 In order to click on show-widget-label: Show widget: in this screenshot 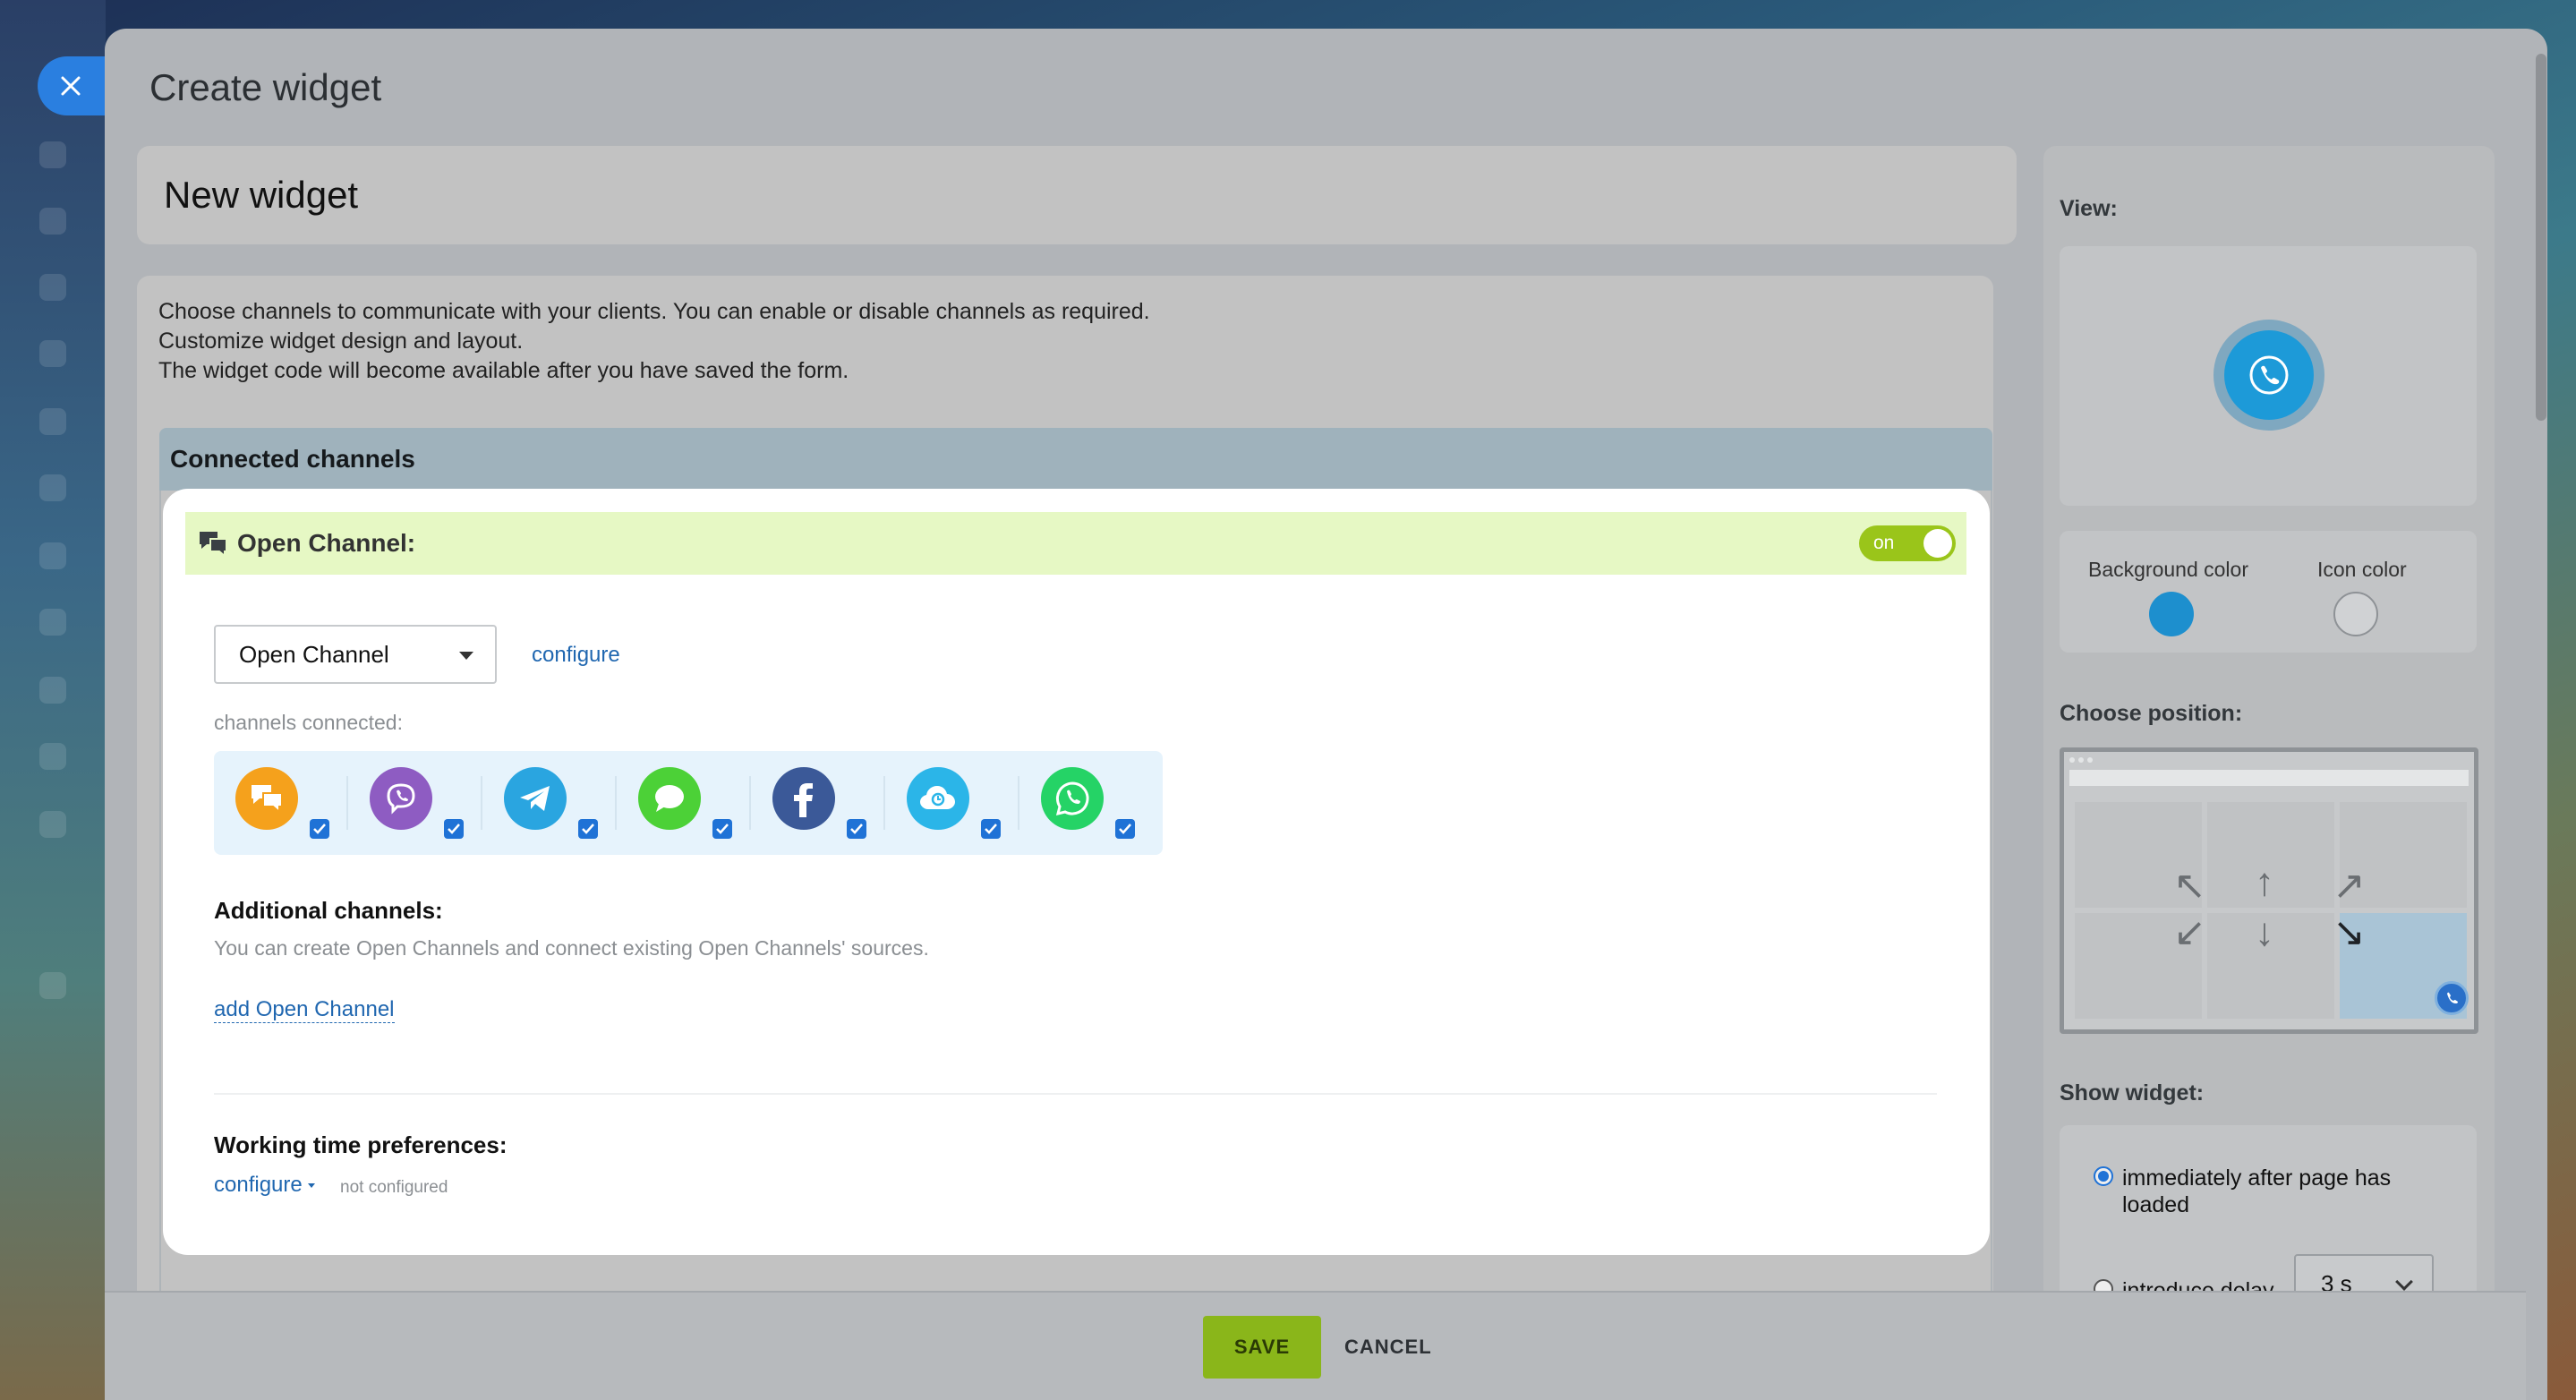, I will do `click(2132, 1092)`.